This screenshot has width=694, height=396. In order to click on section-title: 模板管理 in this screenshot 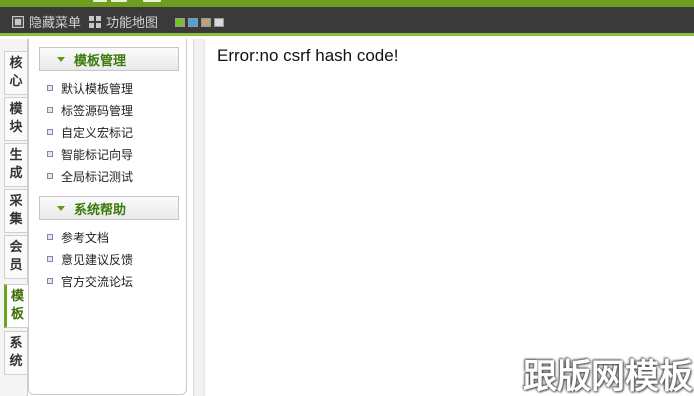, I will do `click(100, 61)`.